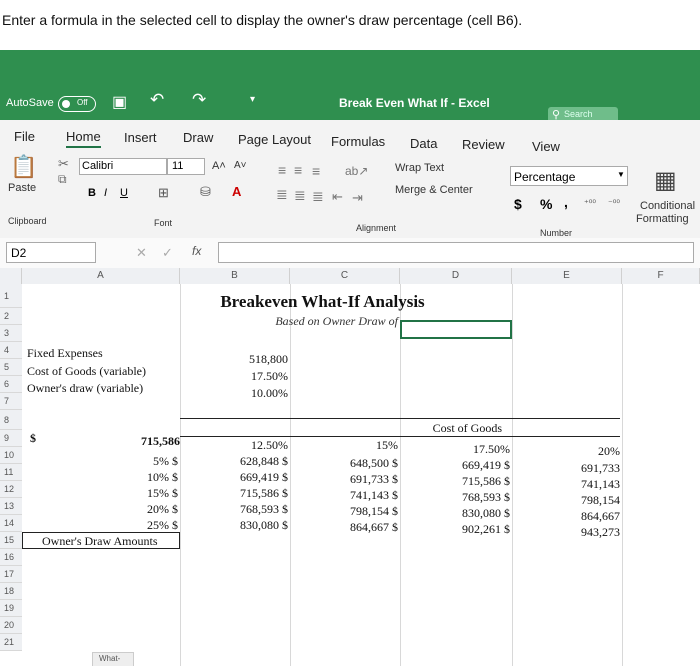 The image size is (700, 666). Describe the element at coordinates (113, 659) in the screenshot. I see `sheet-tab: What-` at that location.